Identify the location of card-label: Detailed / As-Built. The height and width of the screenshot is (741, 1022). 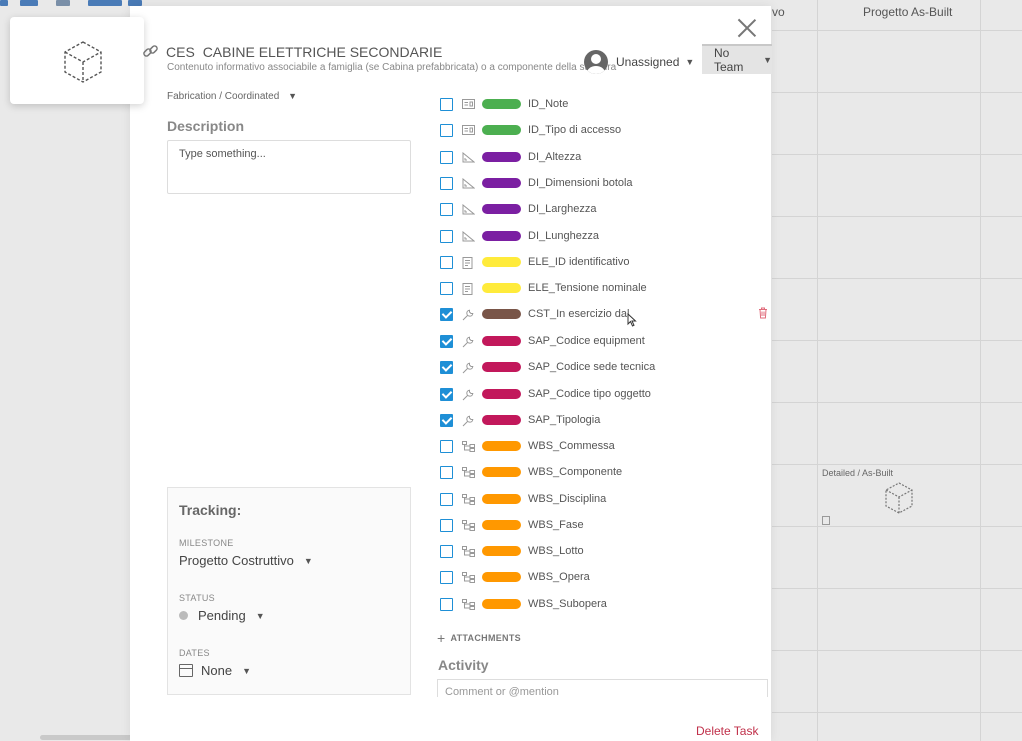
(857, 473).